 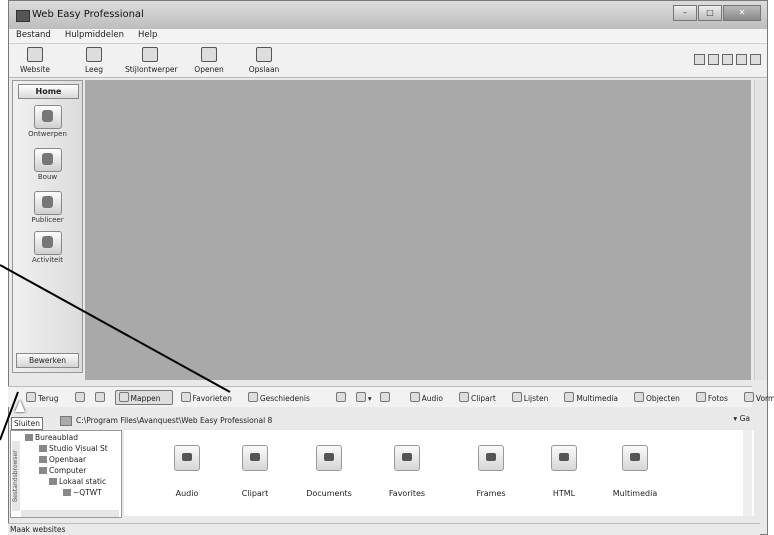 What do you see at coordinates (407, 471) in the screenshot?
I see `file-item-favorites: Favorites` at bounding box center [407, 471].